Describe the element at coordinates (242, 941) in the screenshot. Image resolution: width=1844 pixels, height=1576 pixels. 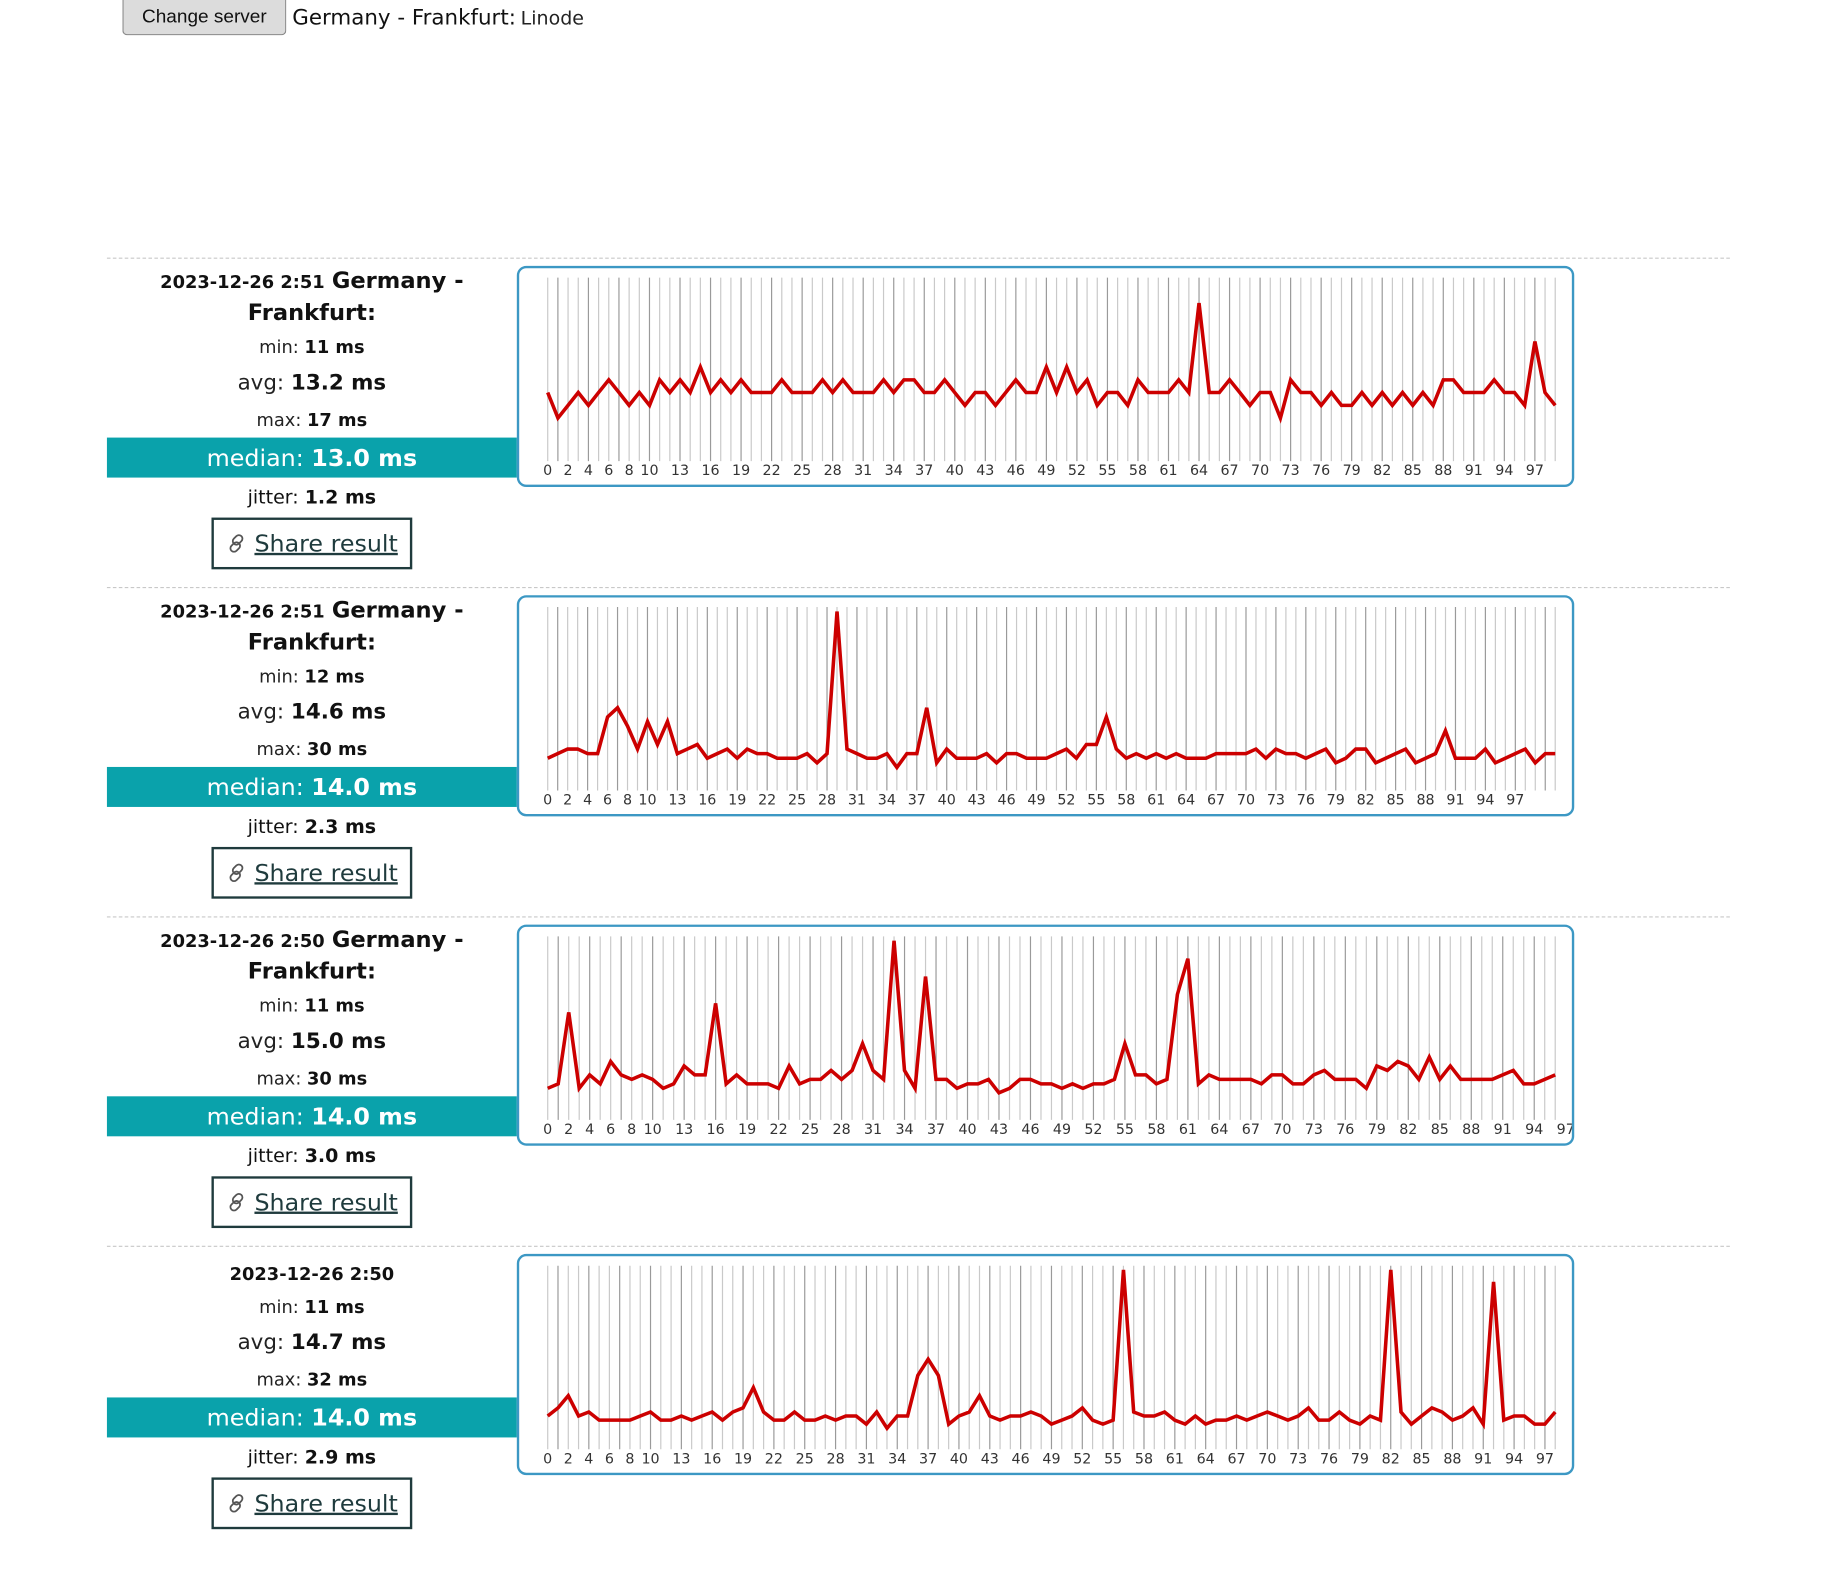
I see `result-timestamp: 2023-12-26 2:50` at that location.